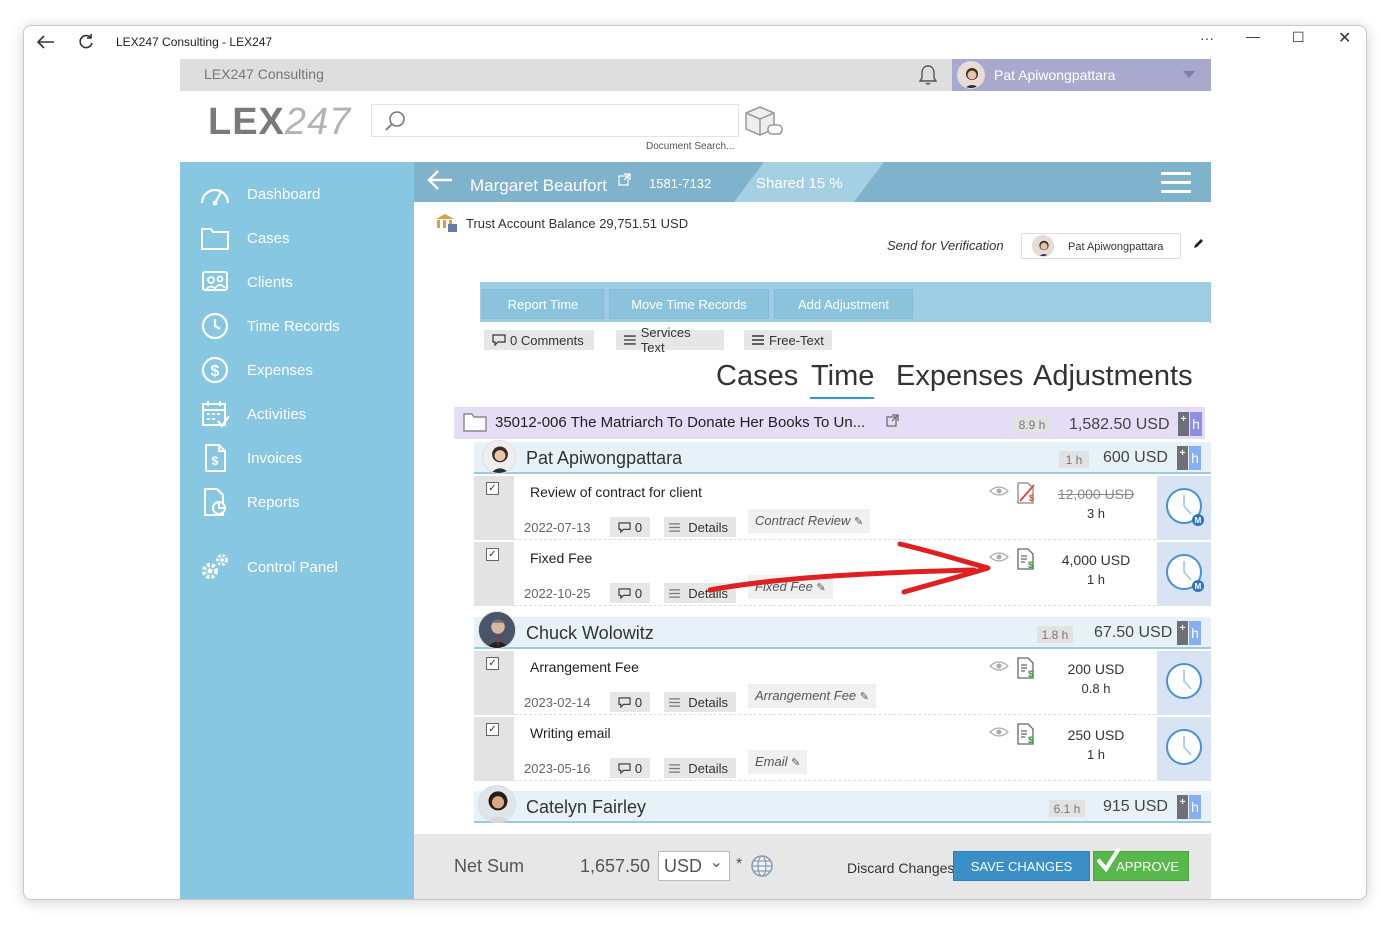  I want to click on sidebar-item-expenses: $ Expenses, so click(255, 370).